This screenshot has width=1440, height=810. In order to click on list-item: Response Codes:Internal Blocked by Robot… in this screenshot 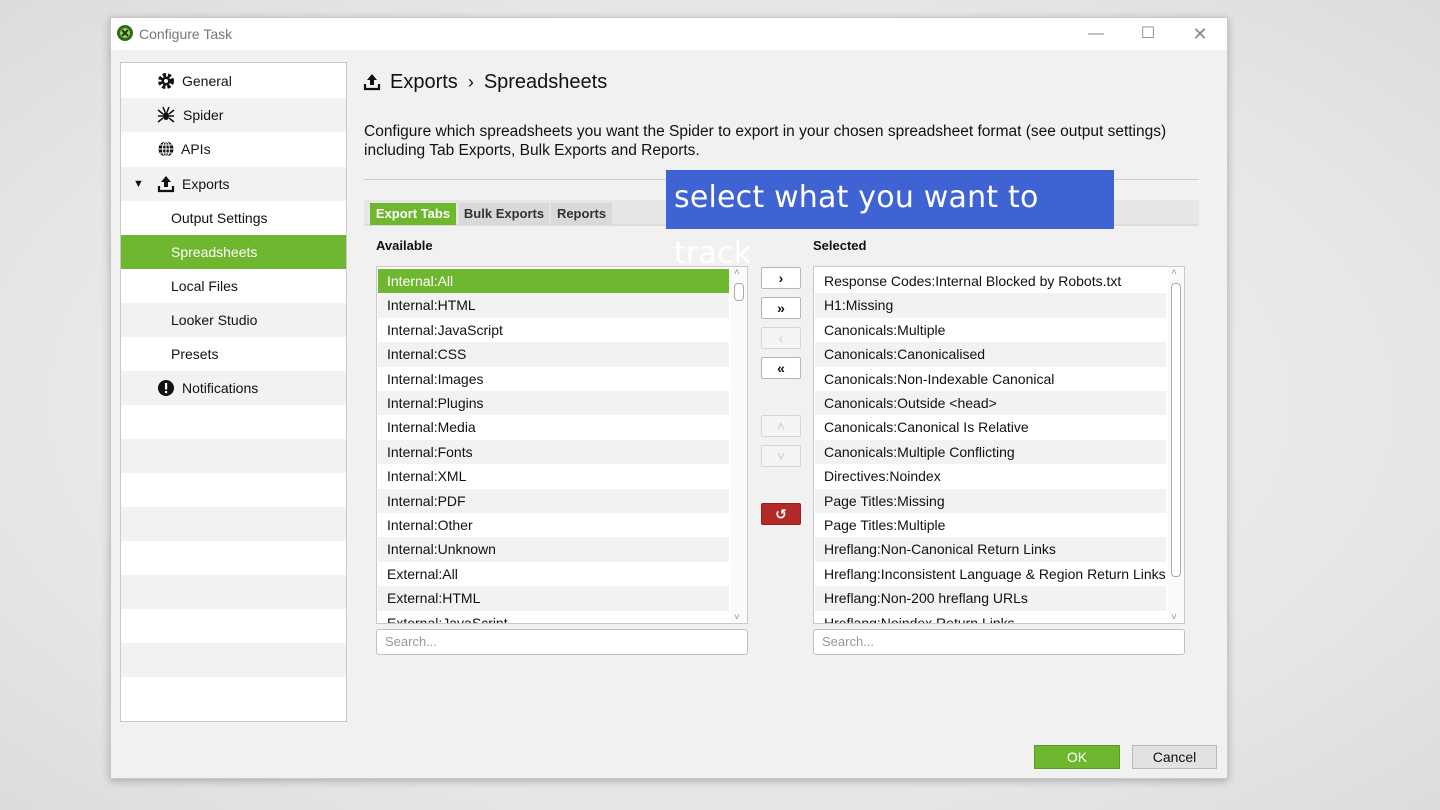, I will do `click(990, 281)`.